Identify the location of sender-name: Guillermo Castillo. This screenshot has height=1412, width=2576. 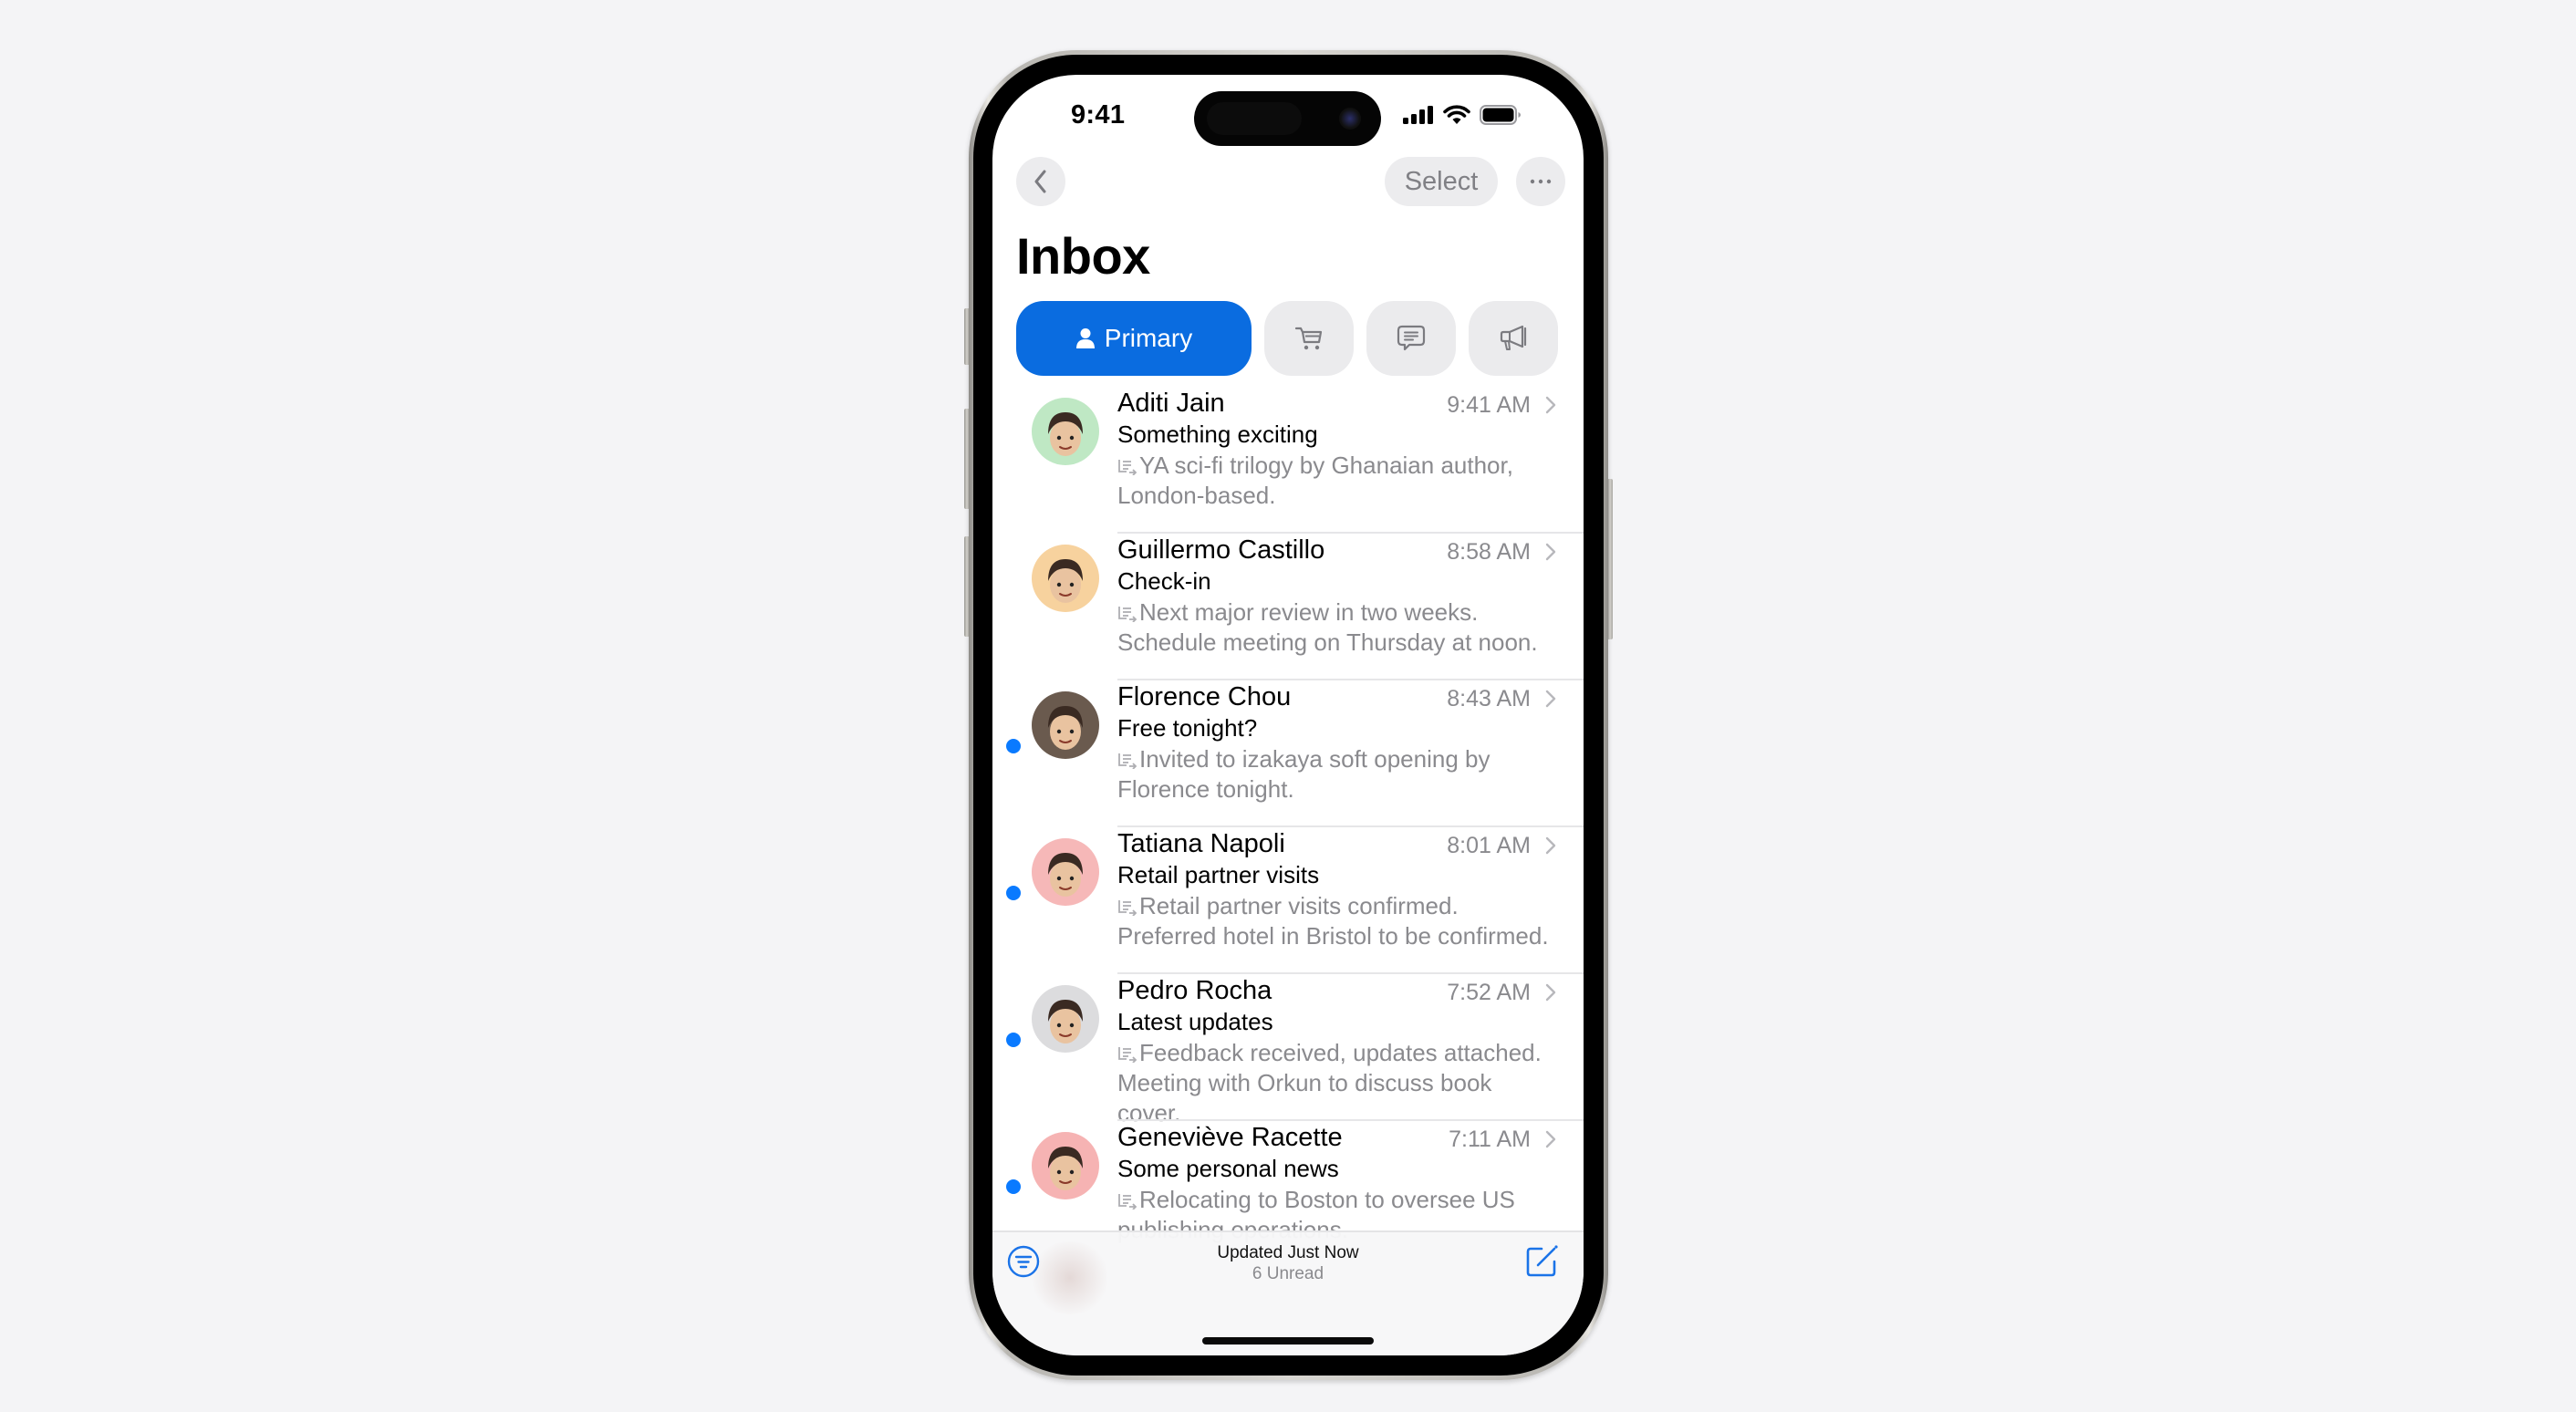
(1221, 550).